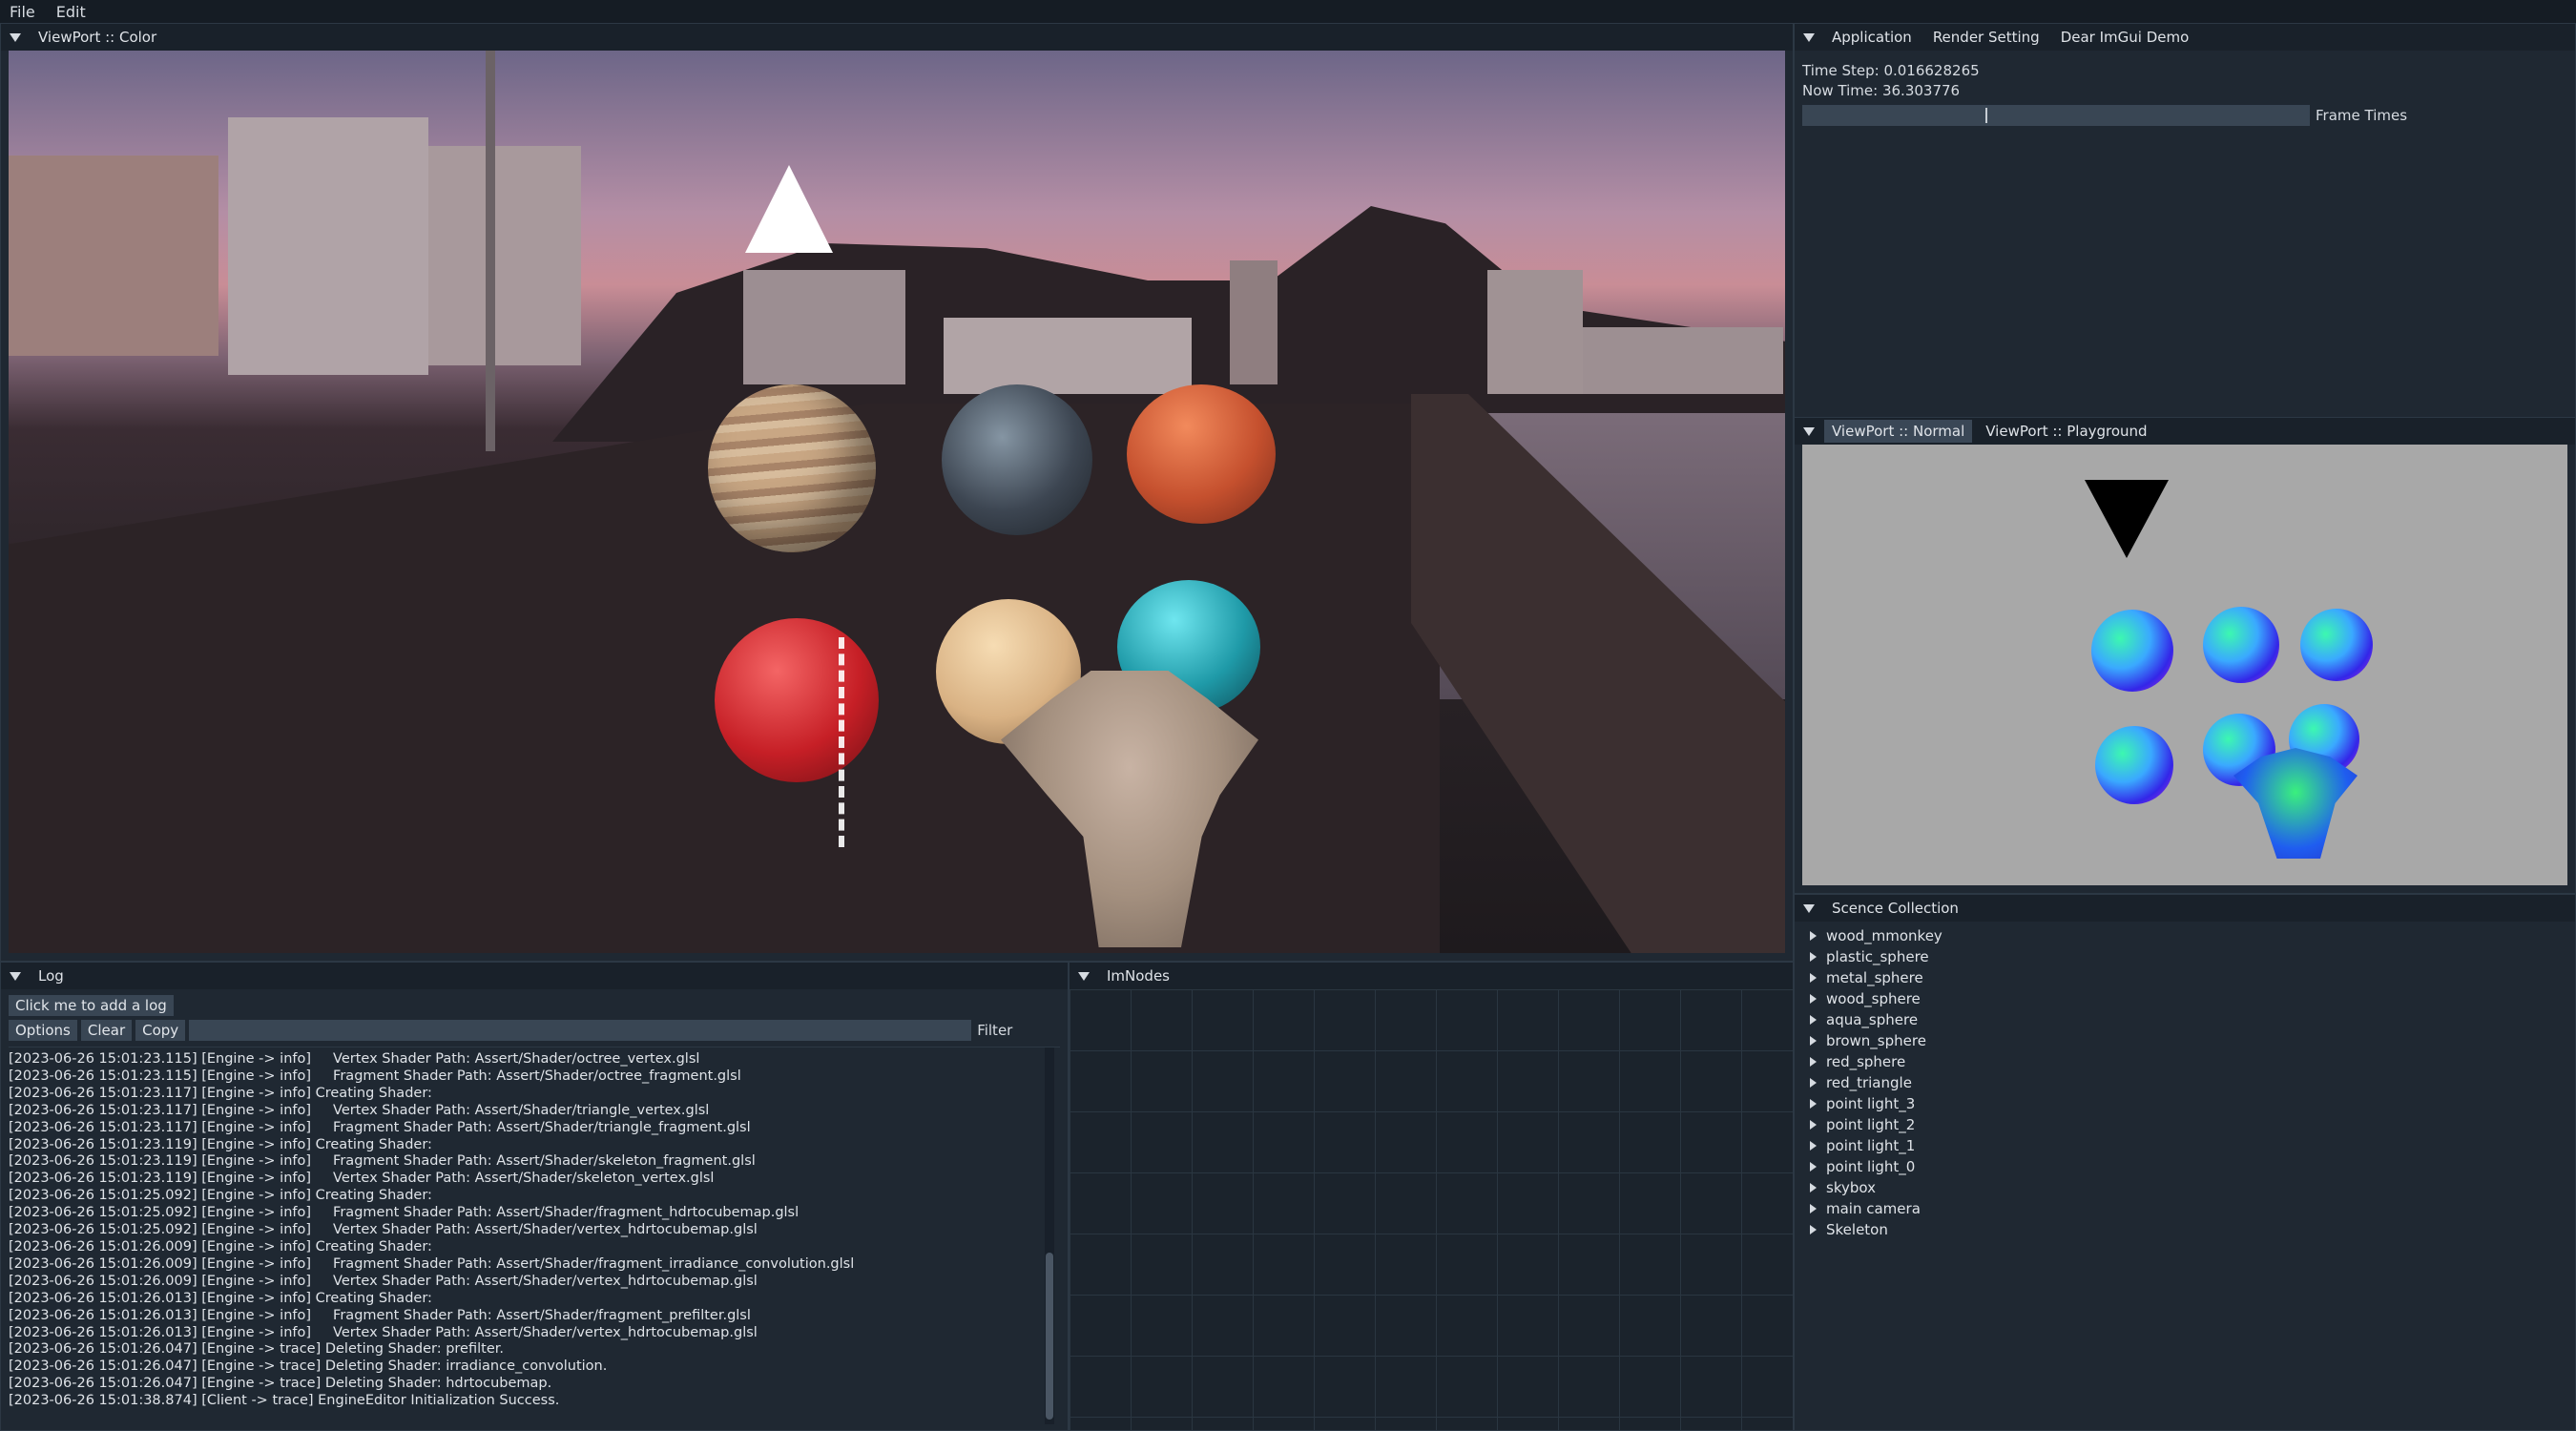  What do you see at coordinates (1288, 12) in the screenshot?
I see `menu-bar: File Edit` at bounding box center [1288, 12].